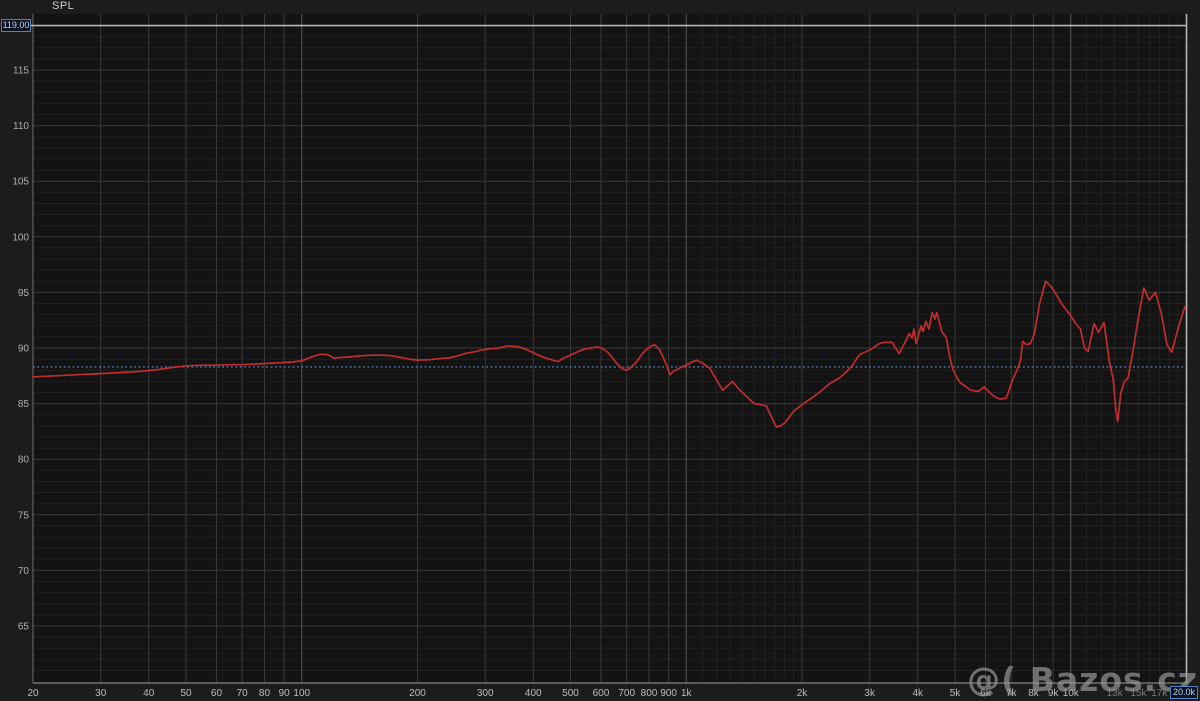 Image resolution: width=1200 pixels, height=701 pixels. What do you see at coordinates (956, 693) in the screenshot?
I see `x-axis-tick-label: 5k` at bounding box center [956, 693].